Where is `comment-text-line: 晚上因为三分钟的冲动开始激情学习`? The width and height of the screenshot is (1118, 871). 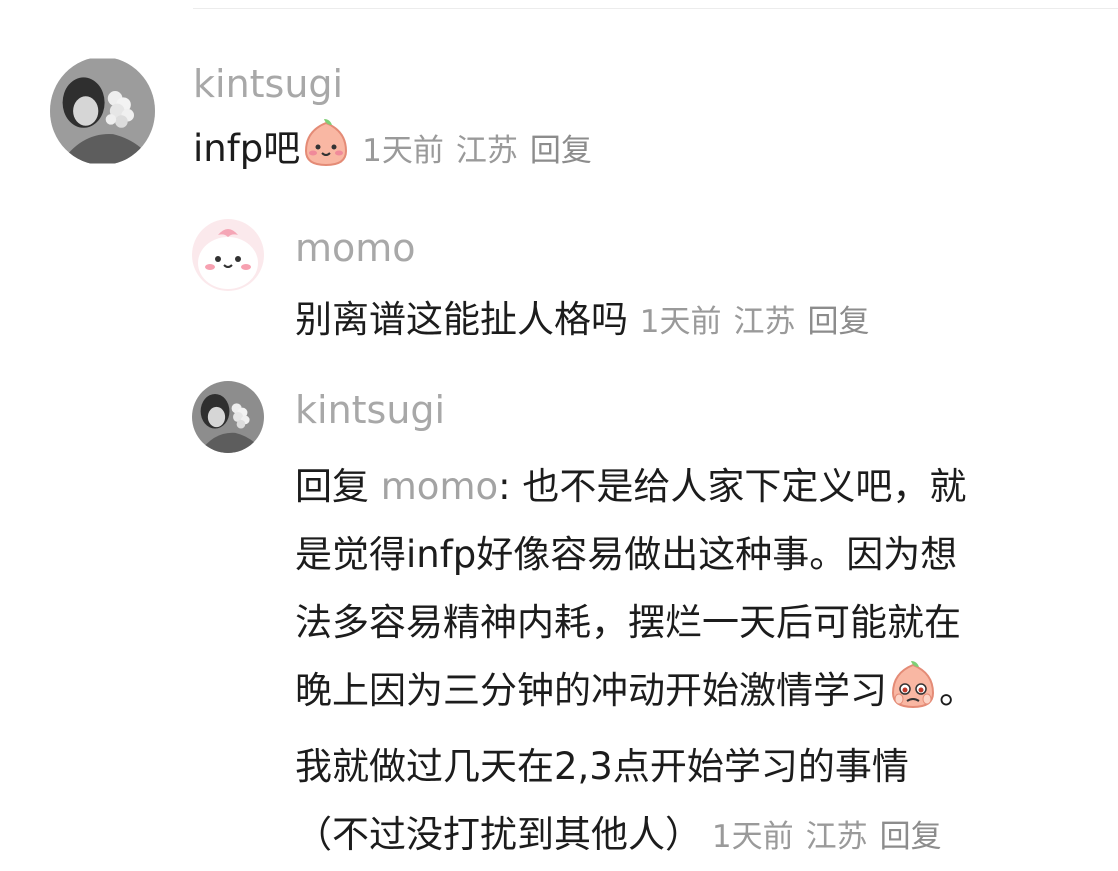
comment-text-line: 晚上因为三分钟的冲动开始激情学习 is located at coordinates (591, 690).